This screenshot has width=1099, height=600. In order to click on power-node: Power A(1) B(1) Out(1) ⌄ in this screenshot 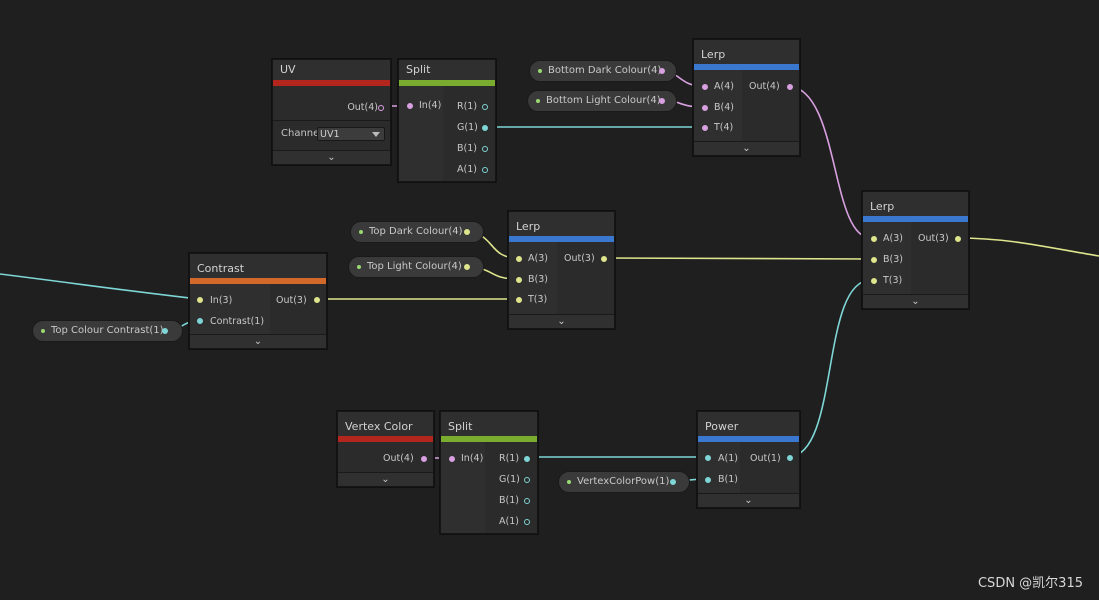, I will do `click(748, 459)`.